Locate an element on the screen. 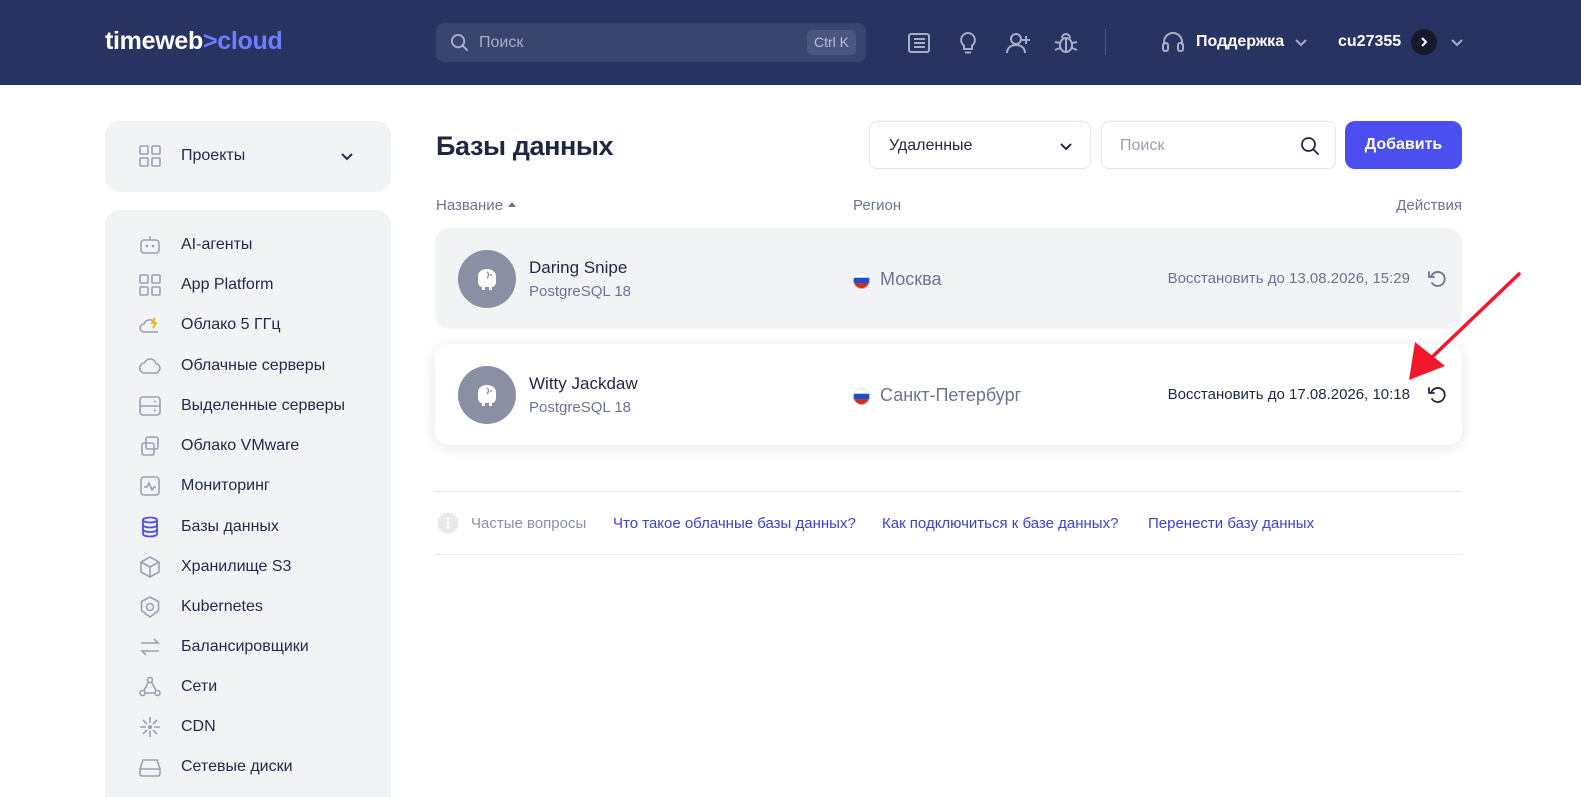 This screenshot has width=1581, height=797. logo-accent: cloud is located at coordinates (250, 41).